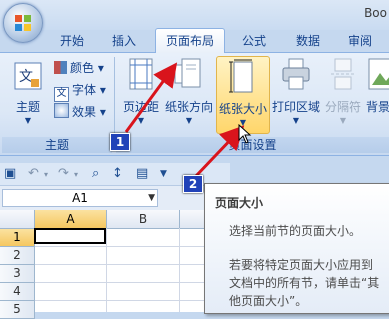 The image size is (389, 319). Describe the element at coordinates (60, 67) in the screenshot. I see `colors-icon` at that location.